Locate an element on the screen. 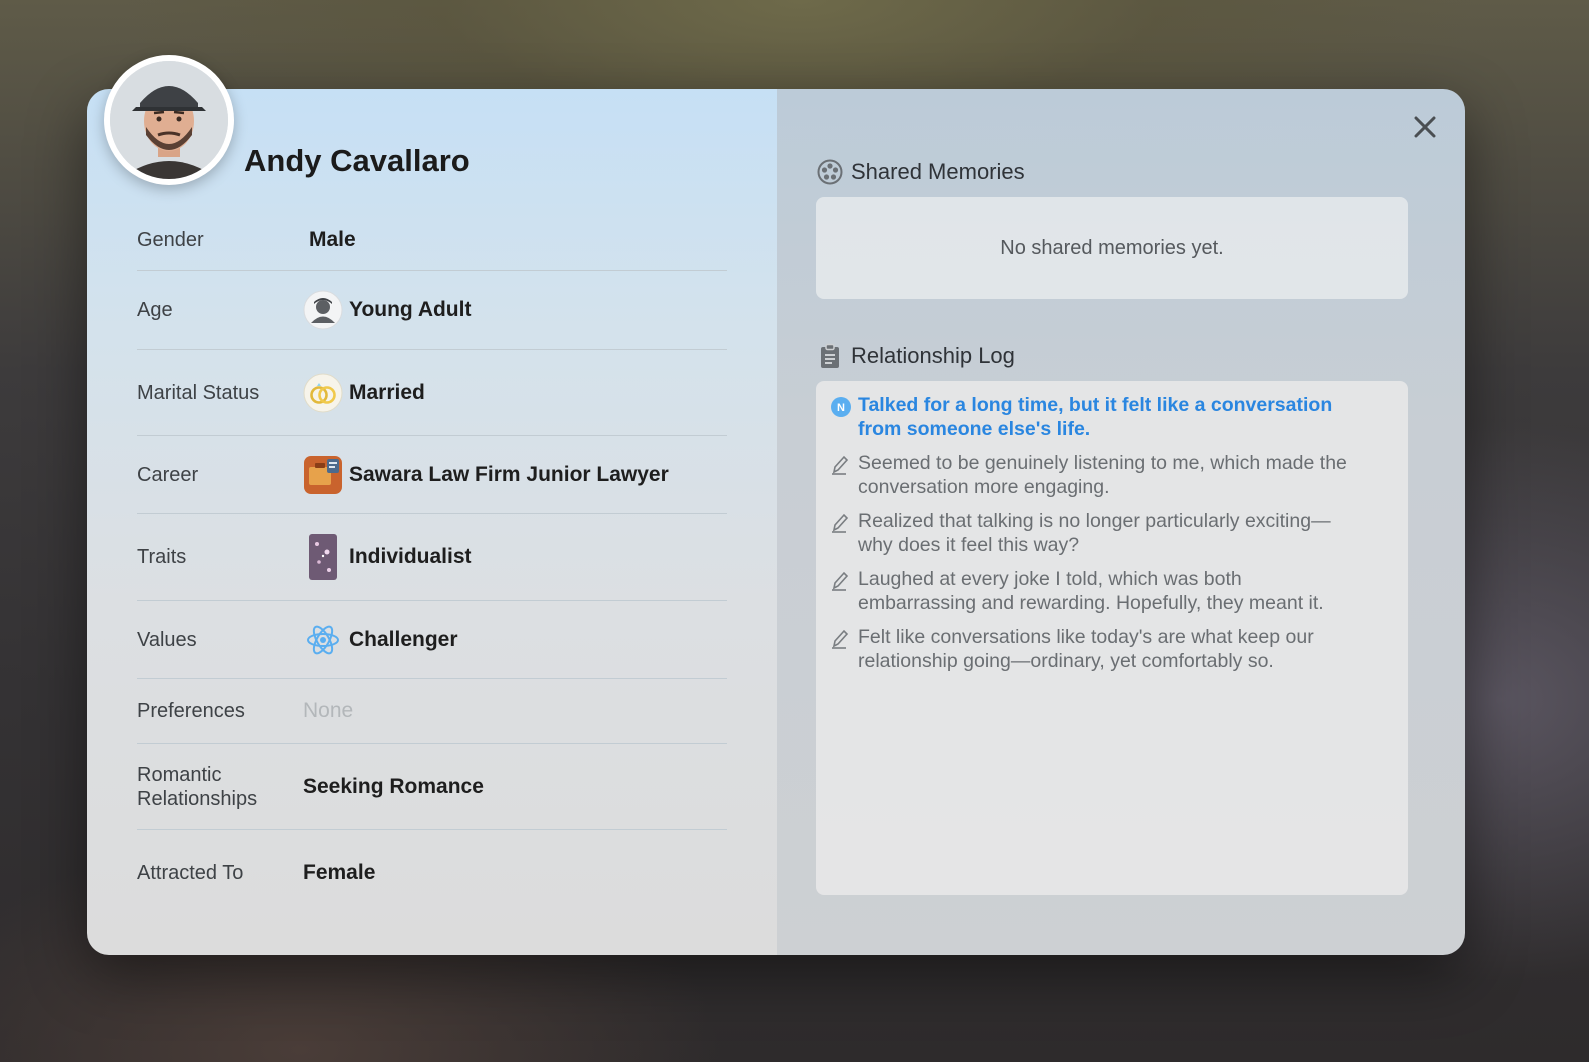  detail-row-preferences: Preferences None is located at coordinates (432, 711).